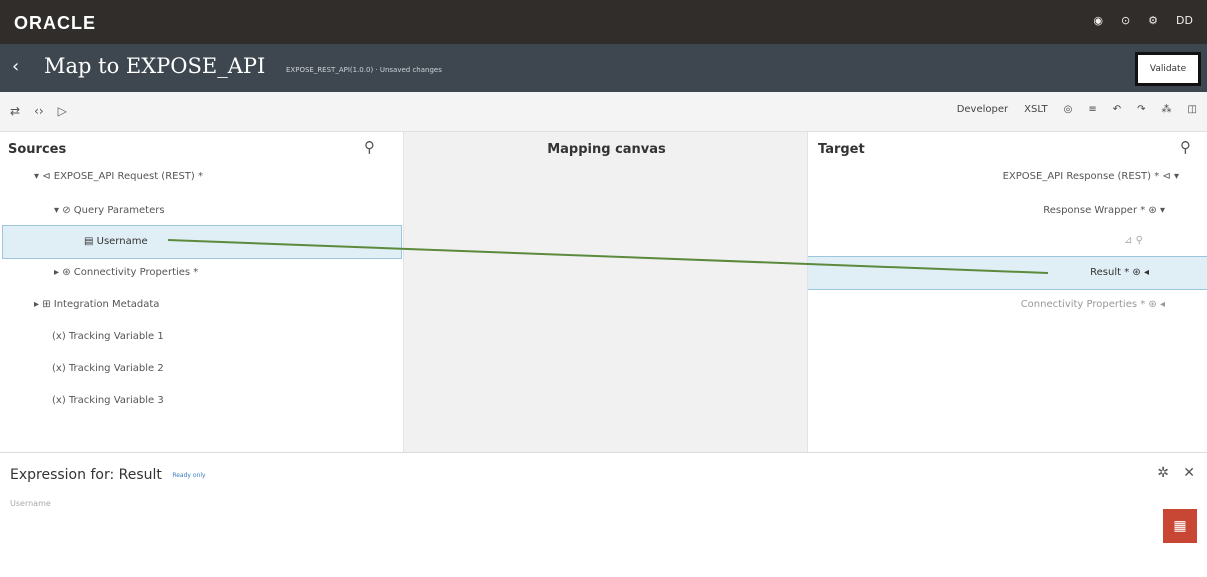 The image size is (1207, 577). What do you see at coordinates (15, 66) in the screenshot?
I see `back-icon: ‹` at bounding box center [15, 66].